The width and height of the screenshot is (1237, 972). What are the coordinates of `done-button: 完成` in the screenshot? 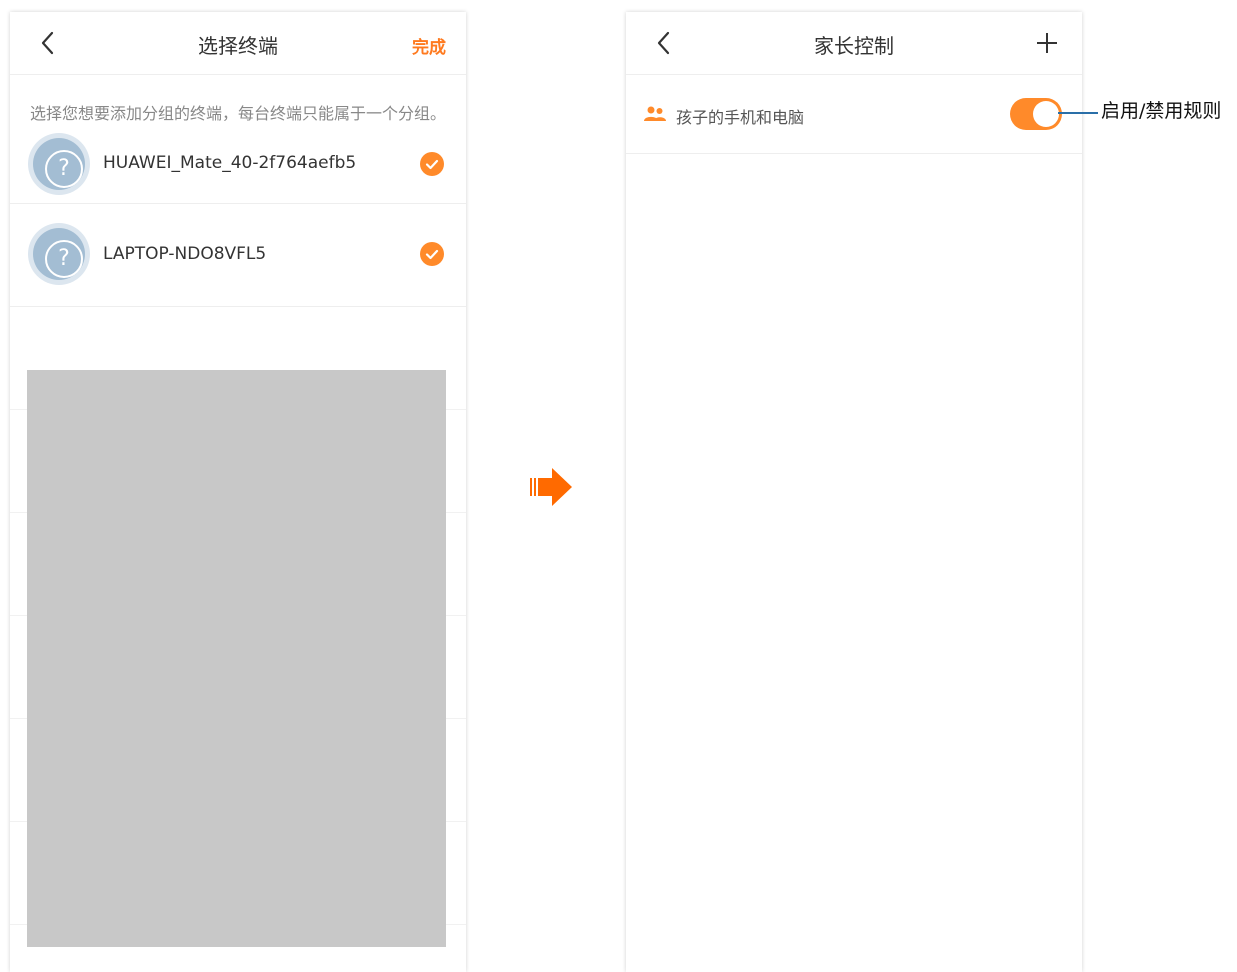 It's located at (429, 45).